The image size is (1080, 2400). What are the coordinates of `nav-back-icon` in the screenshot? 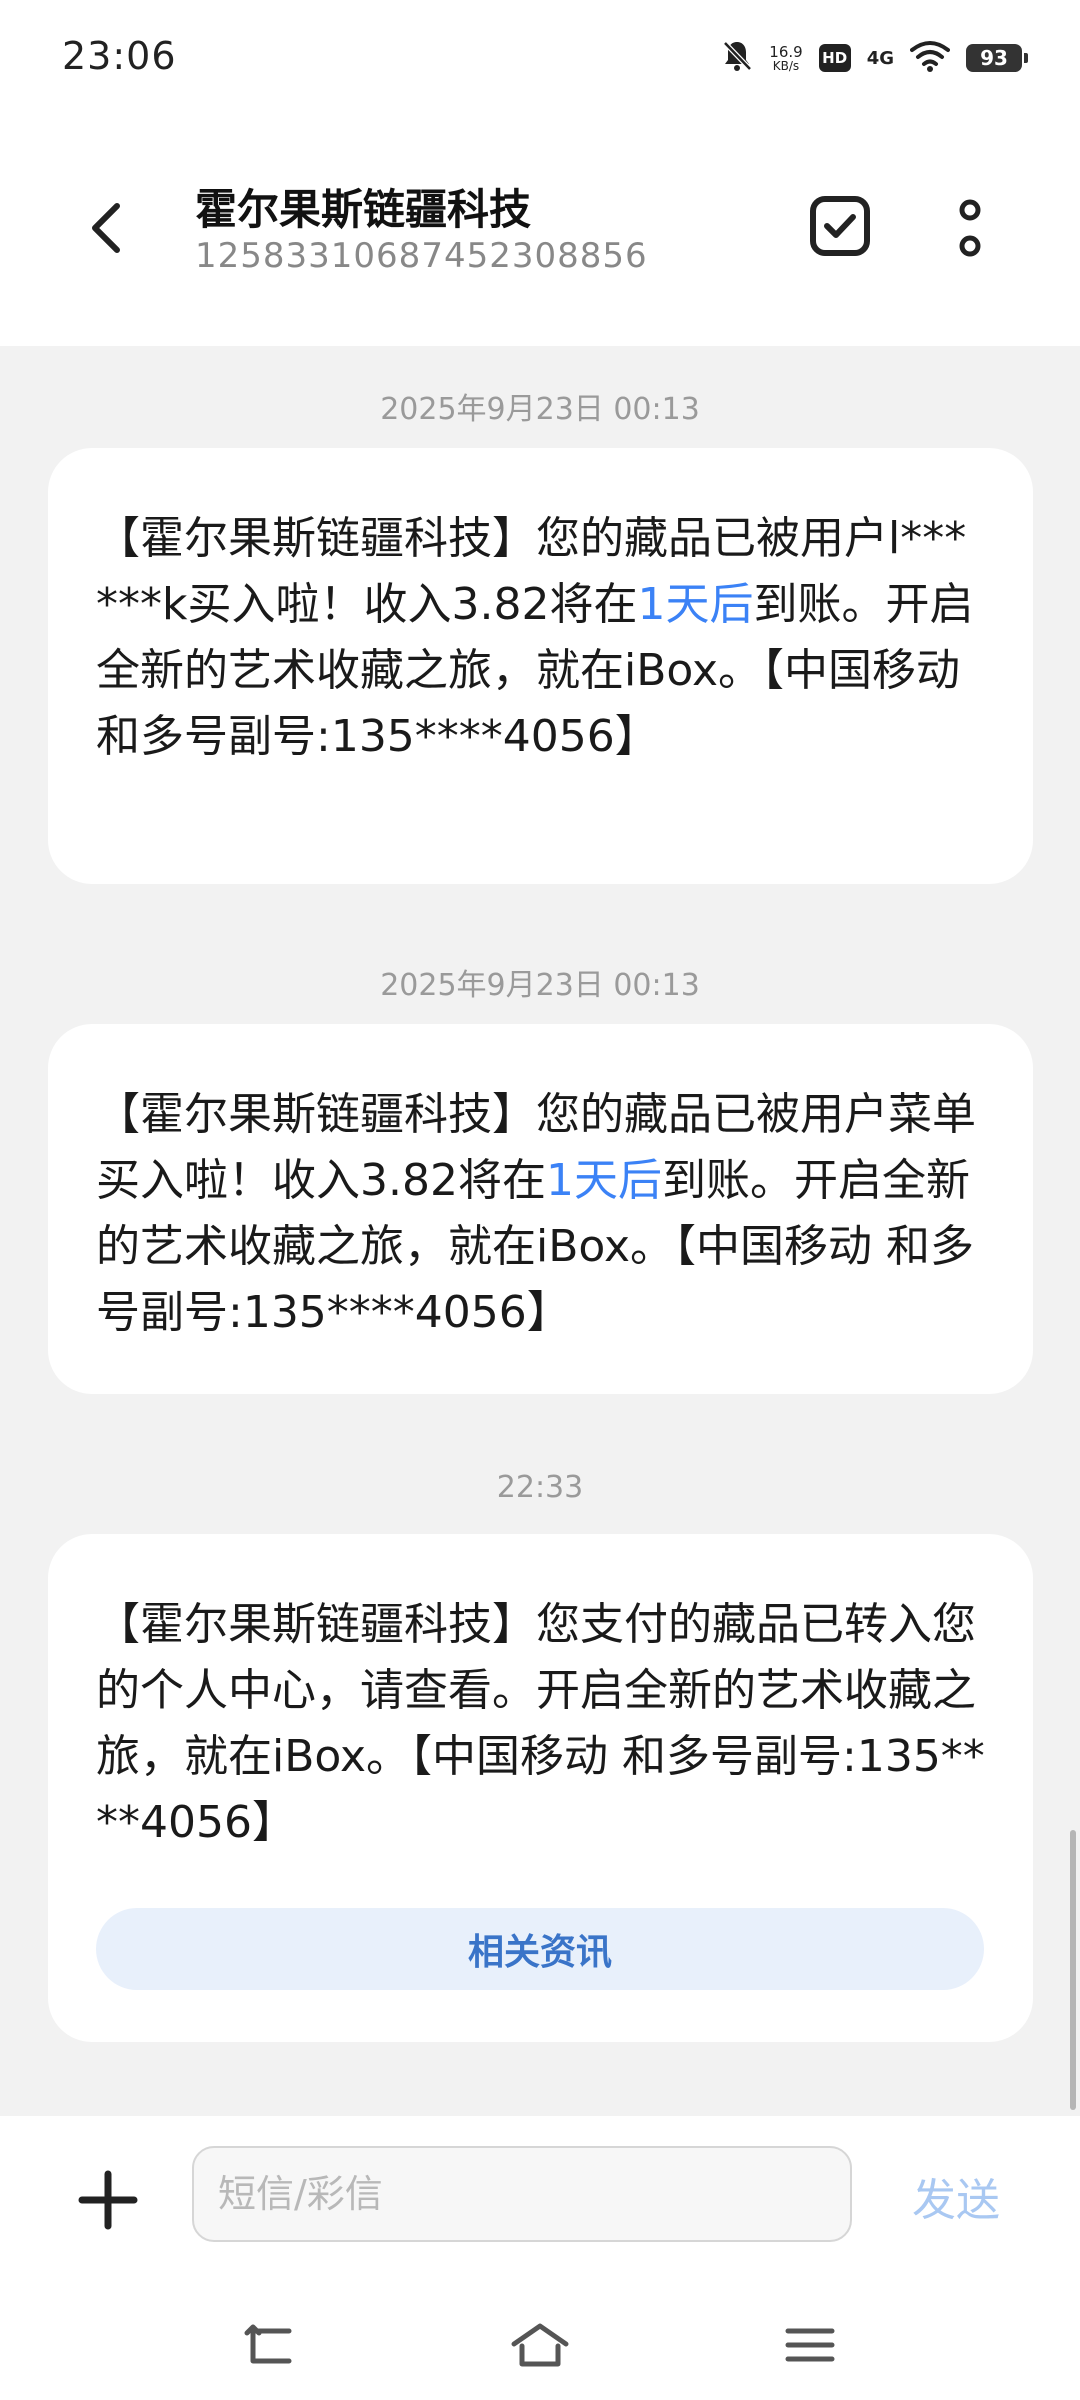 It's located at (268, 2344).